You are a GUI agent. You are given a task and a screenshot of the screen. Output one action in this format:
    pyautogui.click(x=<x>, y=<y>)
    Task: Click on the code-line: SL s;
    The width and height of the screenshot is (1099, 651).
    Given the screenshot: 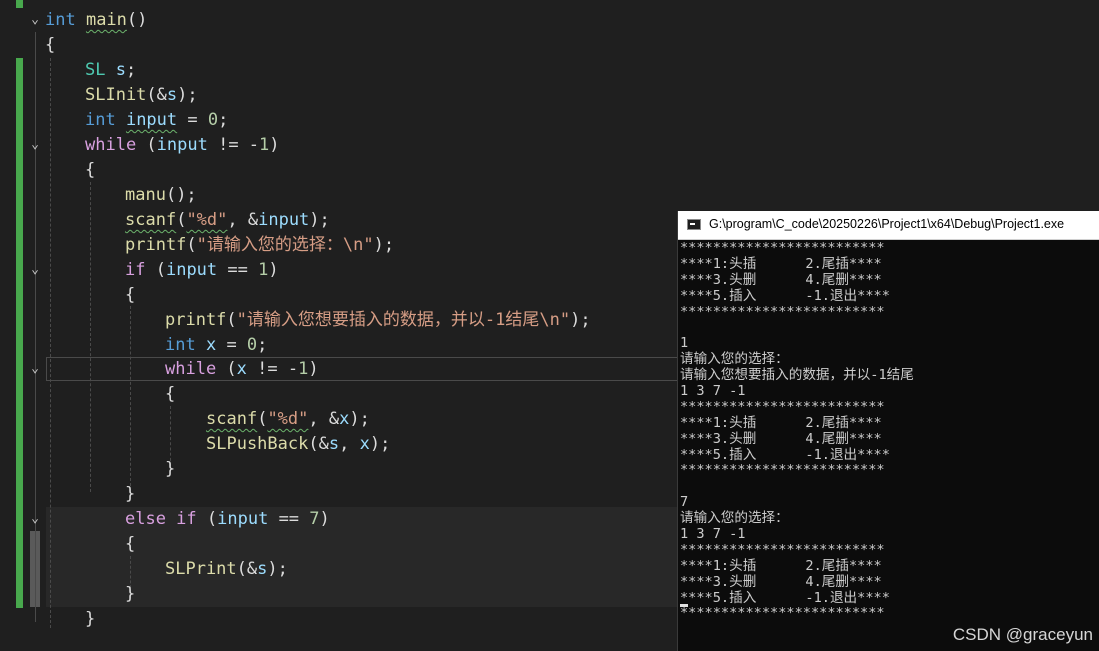 What is the action you would take?
    pyautogui.click(x=110, y=70)
    